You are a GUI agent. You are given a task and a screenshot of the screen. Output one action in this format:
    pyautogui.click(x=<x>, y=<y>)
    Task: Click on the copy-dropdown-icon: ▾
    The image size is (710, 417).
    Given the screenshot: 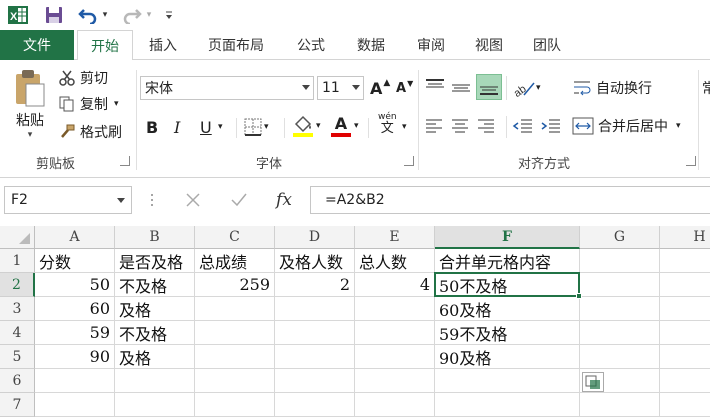 What is the action you would take?
    pyautogui.click(x=116, y=104)
    